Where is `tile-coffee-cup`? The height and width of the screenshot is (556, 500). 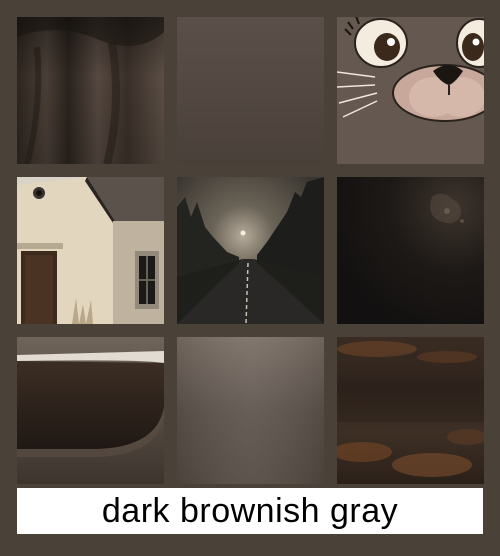
tile-coffee-cup is located at coordinates (90, 410).